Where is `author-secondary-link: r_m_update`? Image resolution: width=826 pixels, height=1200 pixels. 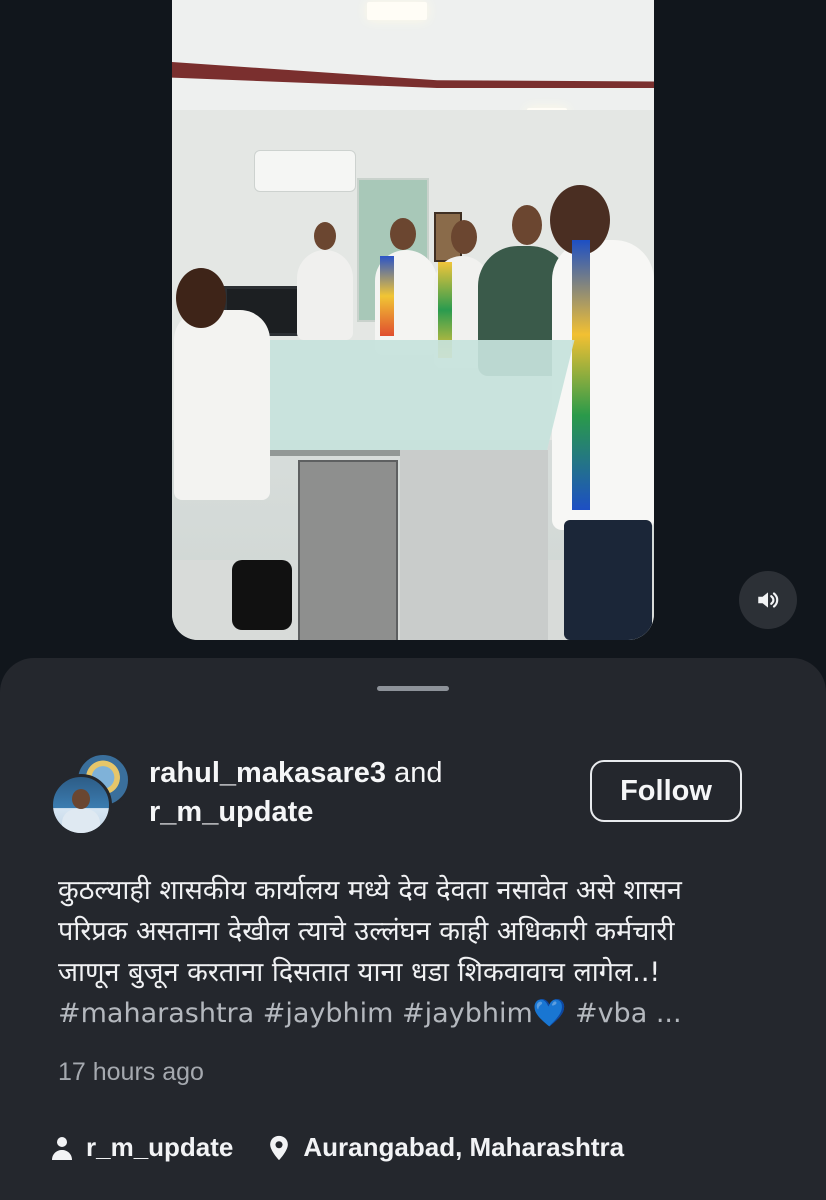
author-secondary-link: r_m_update is located at coordinates (231, 812).